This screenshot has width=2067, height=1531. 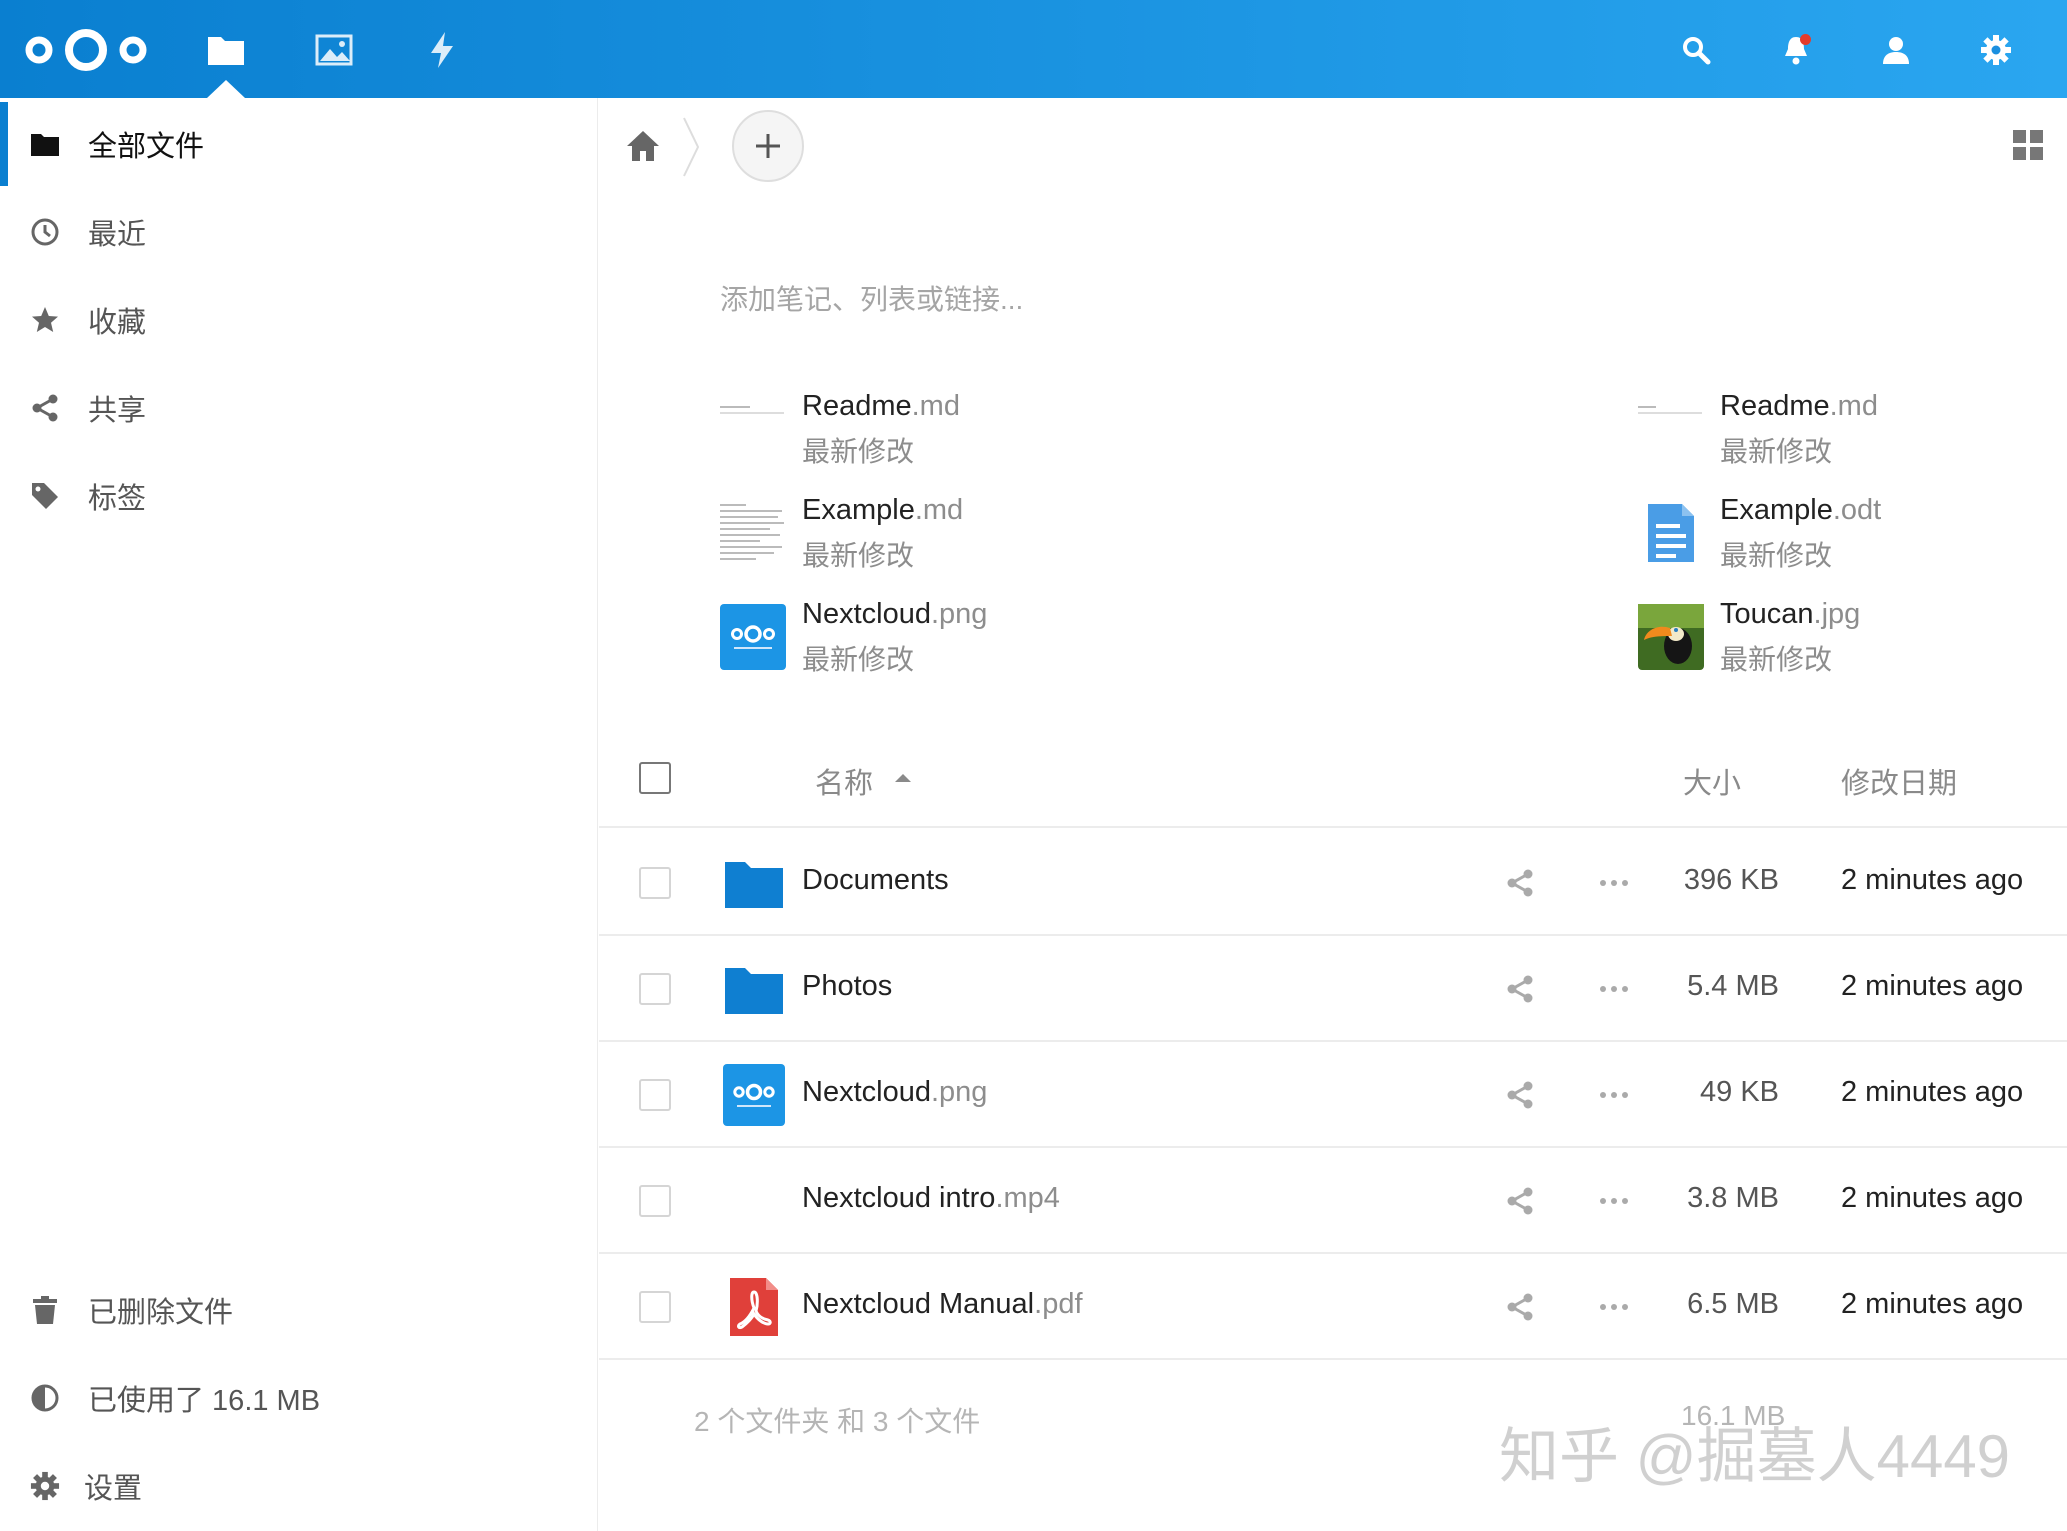 What do you see at coordinates (1731, 880) in the screenshot?
I see `file-size: 396 KB` at bounding box center [1731, 880].